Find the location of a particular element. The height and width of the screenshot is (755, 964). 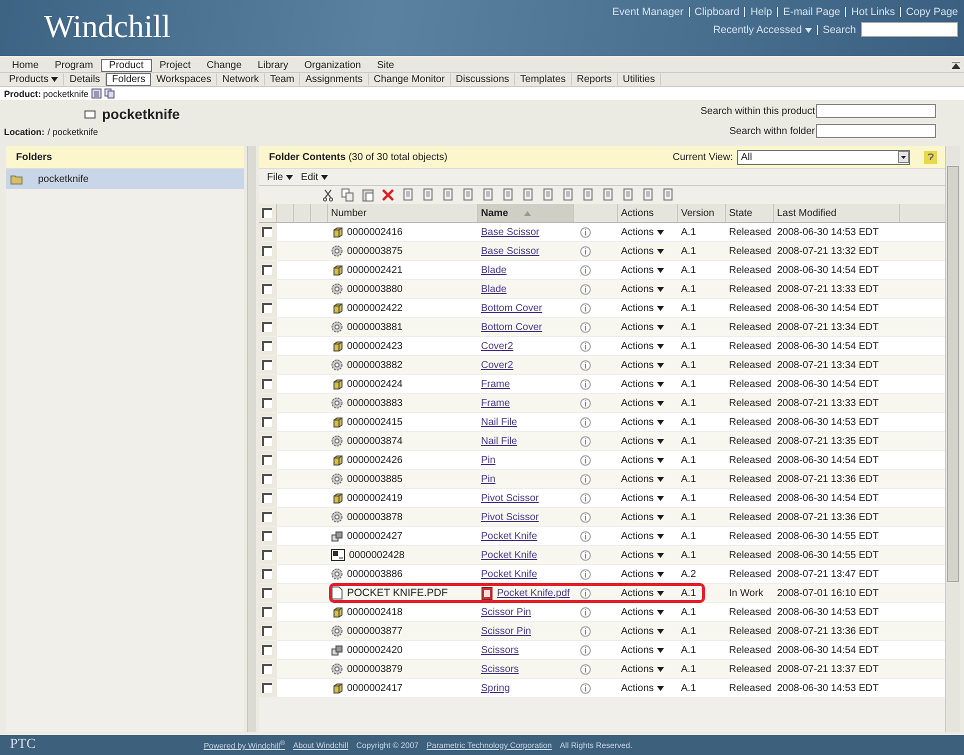

nav-tab: Program is located at coordinates (74, 65).